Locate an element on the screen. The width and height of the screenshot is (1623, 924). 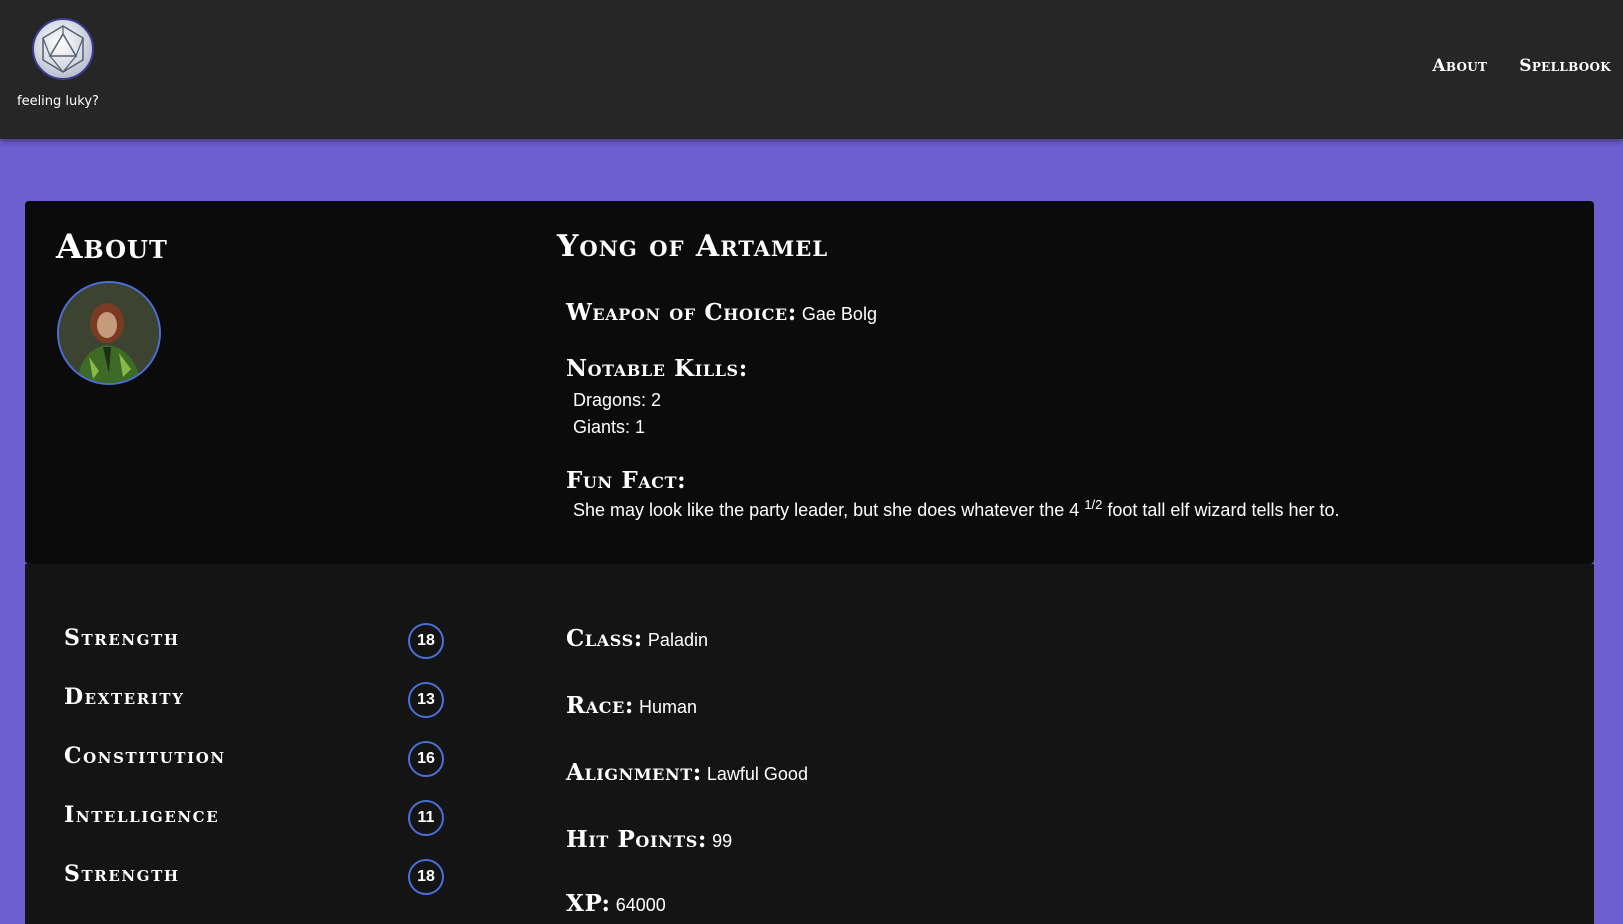
alignment-field: Alignment: Lawful Good is located at coordinates (687, 772).